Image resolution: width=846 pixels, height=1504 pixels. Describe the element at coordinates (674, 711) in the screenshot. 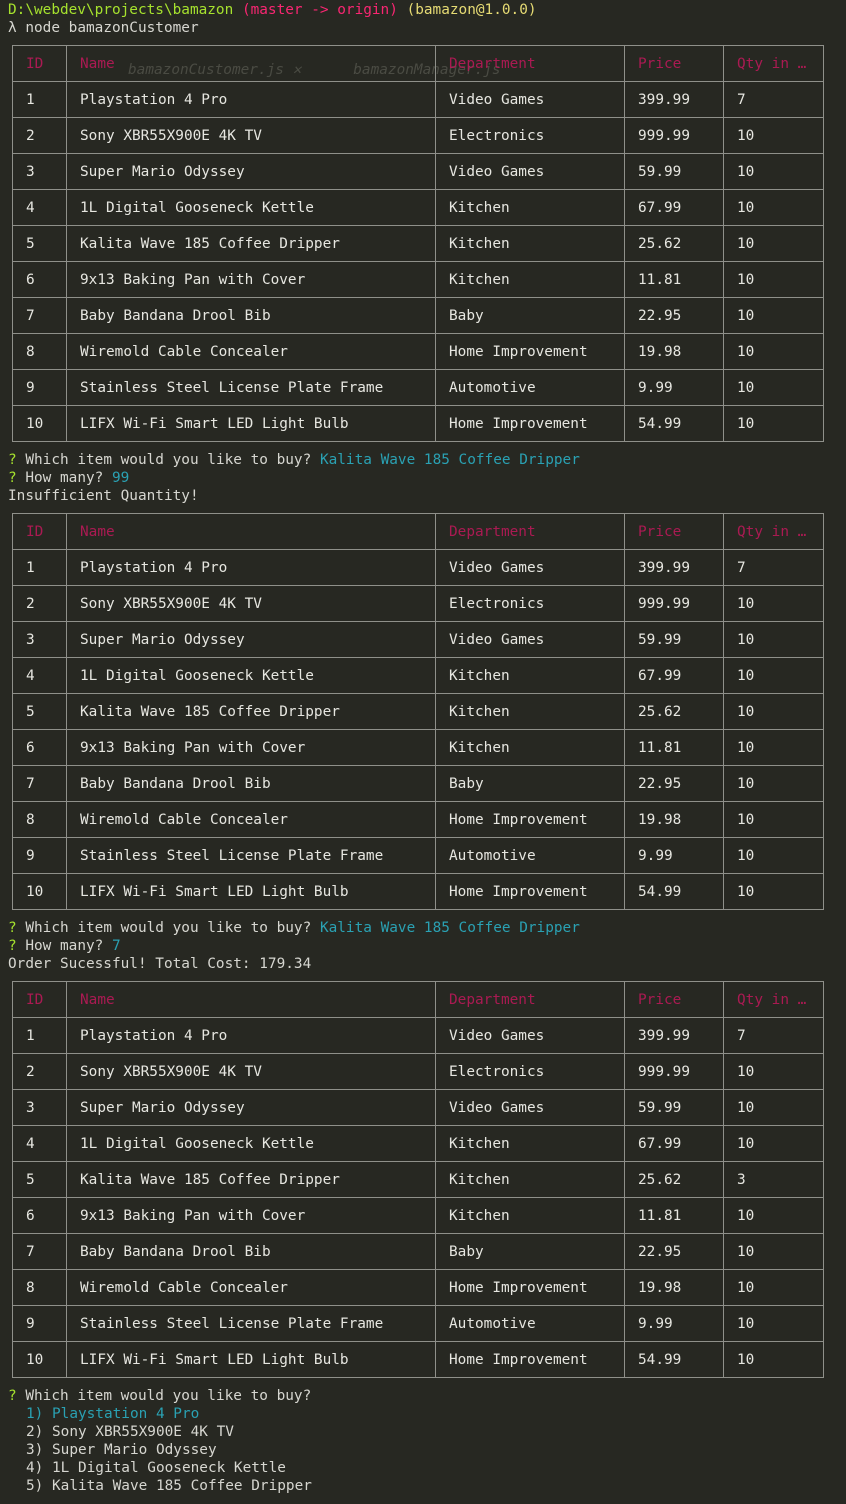

I see `cell-price: 25.62` at that location.